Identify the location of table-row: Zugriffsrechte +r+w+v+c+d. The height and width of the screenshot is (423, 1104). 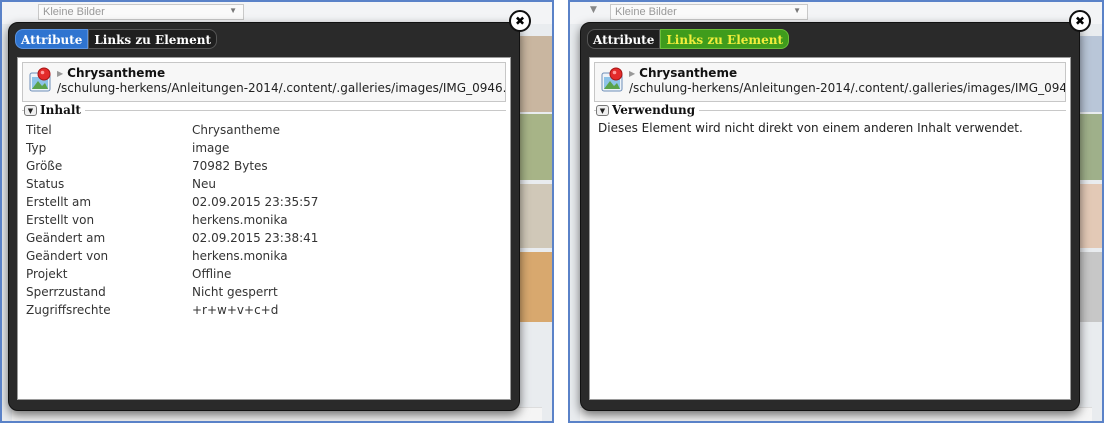
(264, 310).